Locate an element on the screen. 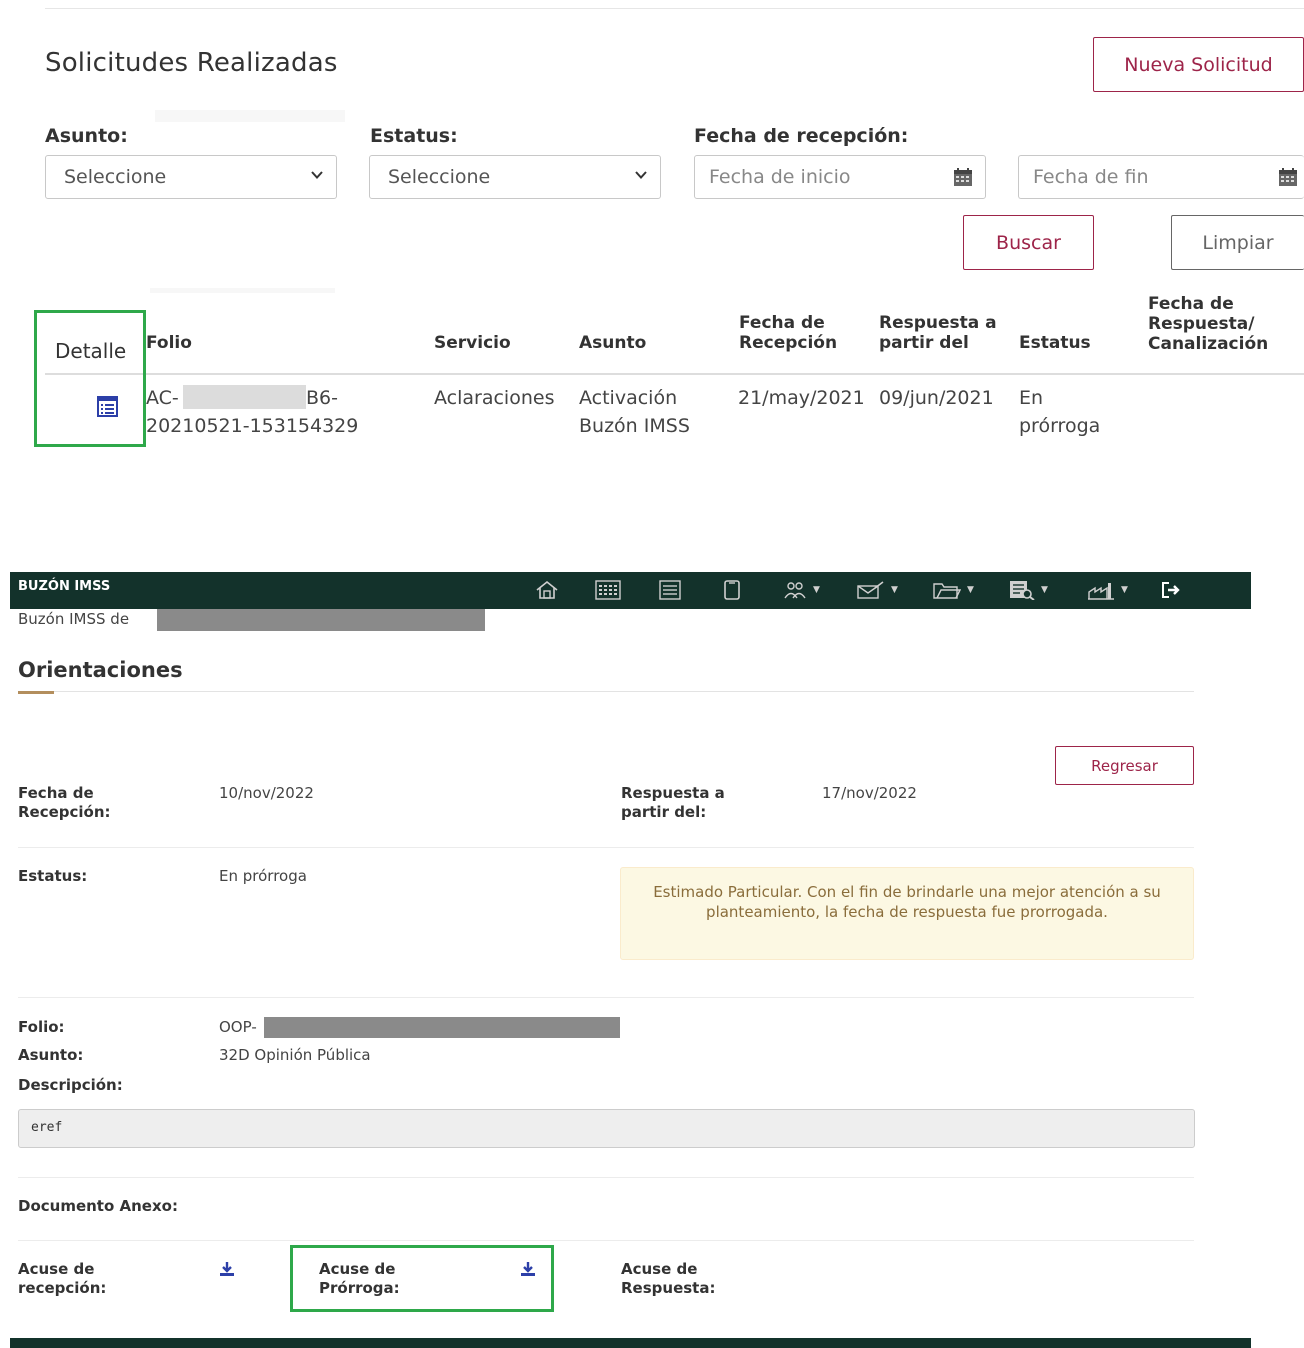 This screenshot has height=1348, width=1304. factory-icon-glyph is located at coordinates (1101, 591).